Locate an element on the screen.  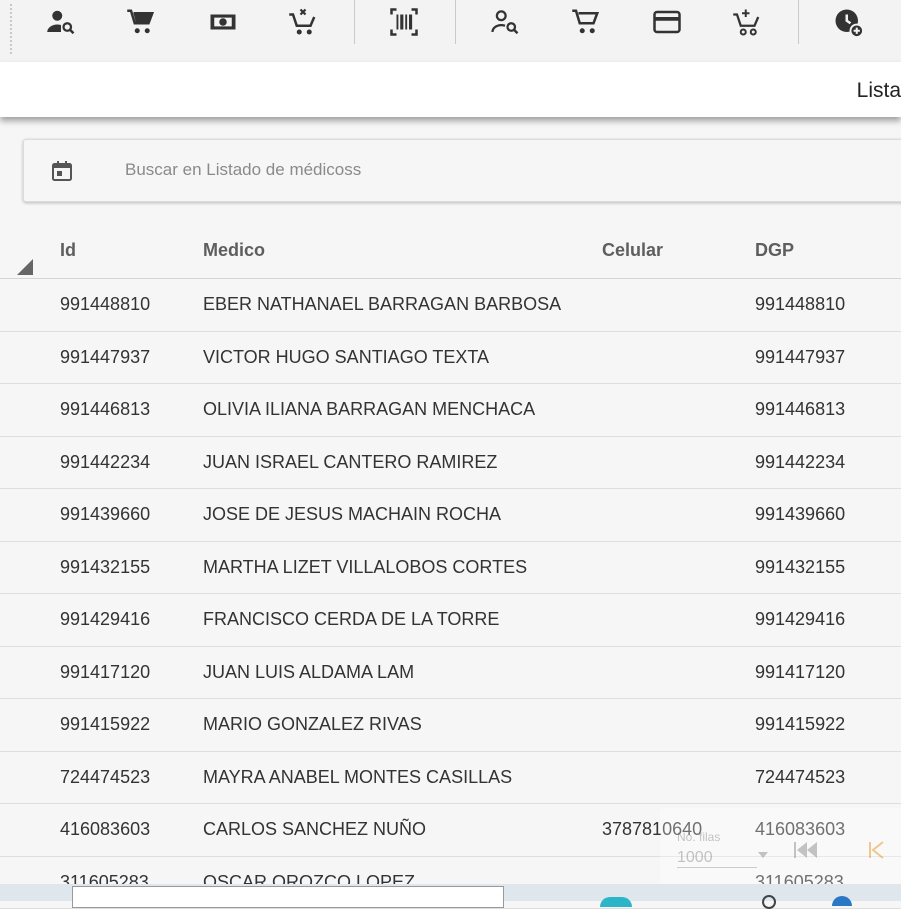
bottom-strip is located at coordinates (450, 892).